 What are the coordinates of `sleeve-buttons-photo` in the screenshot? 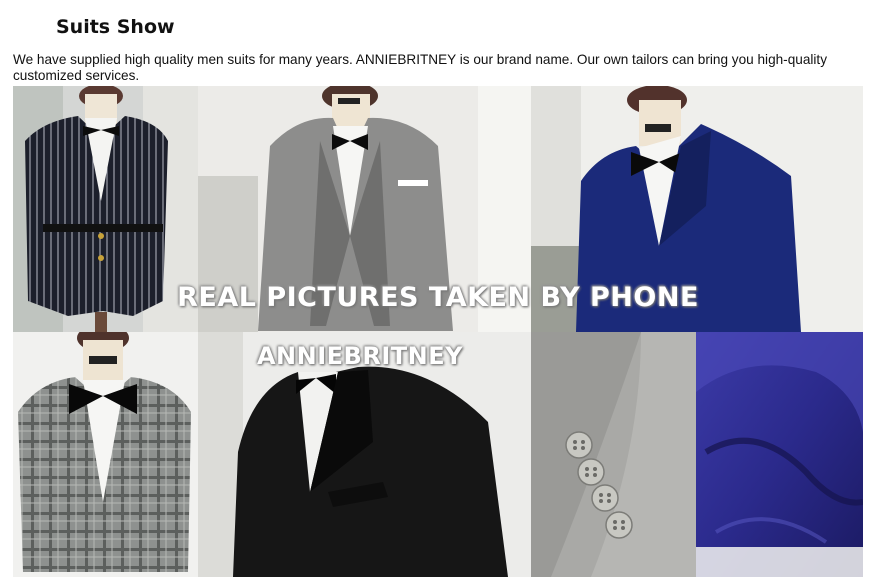 It's located at (613, 454).